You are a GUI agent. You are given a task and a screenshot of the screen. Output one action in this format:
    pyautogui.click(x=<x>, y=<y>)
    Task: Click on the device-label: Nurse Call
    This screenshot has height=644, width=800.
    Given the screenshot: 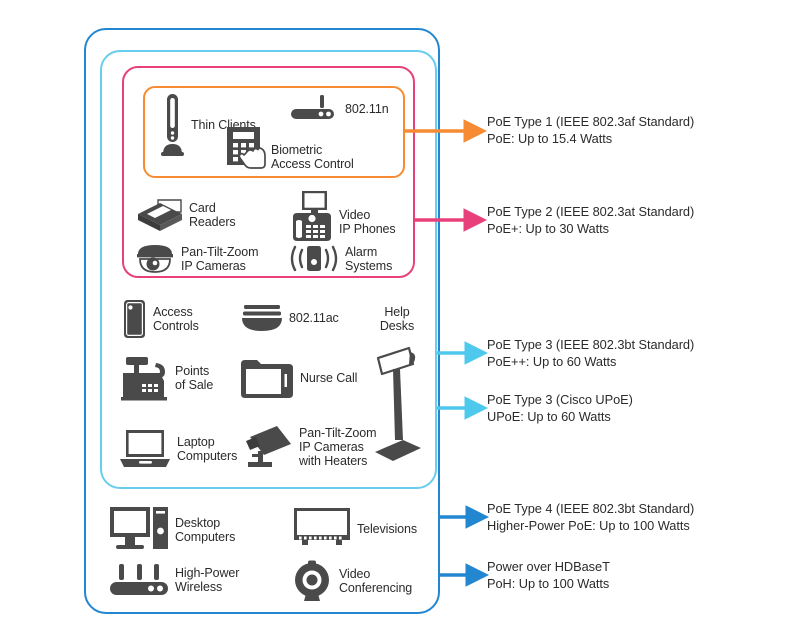 What is the action you would take?
    pyautogui.click(x=329, y=378)
    